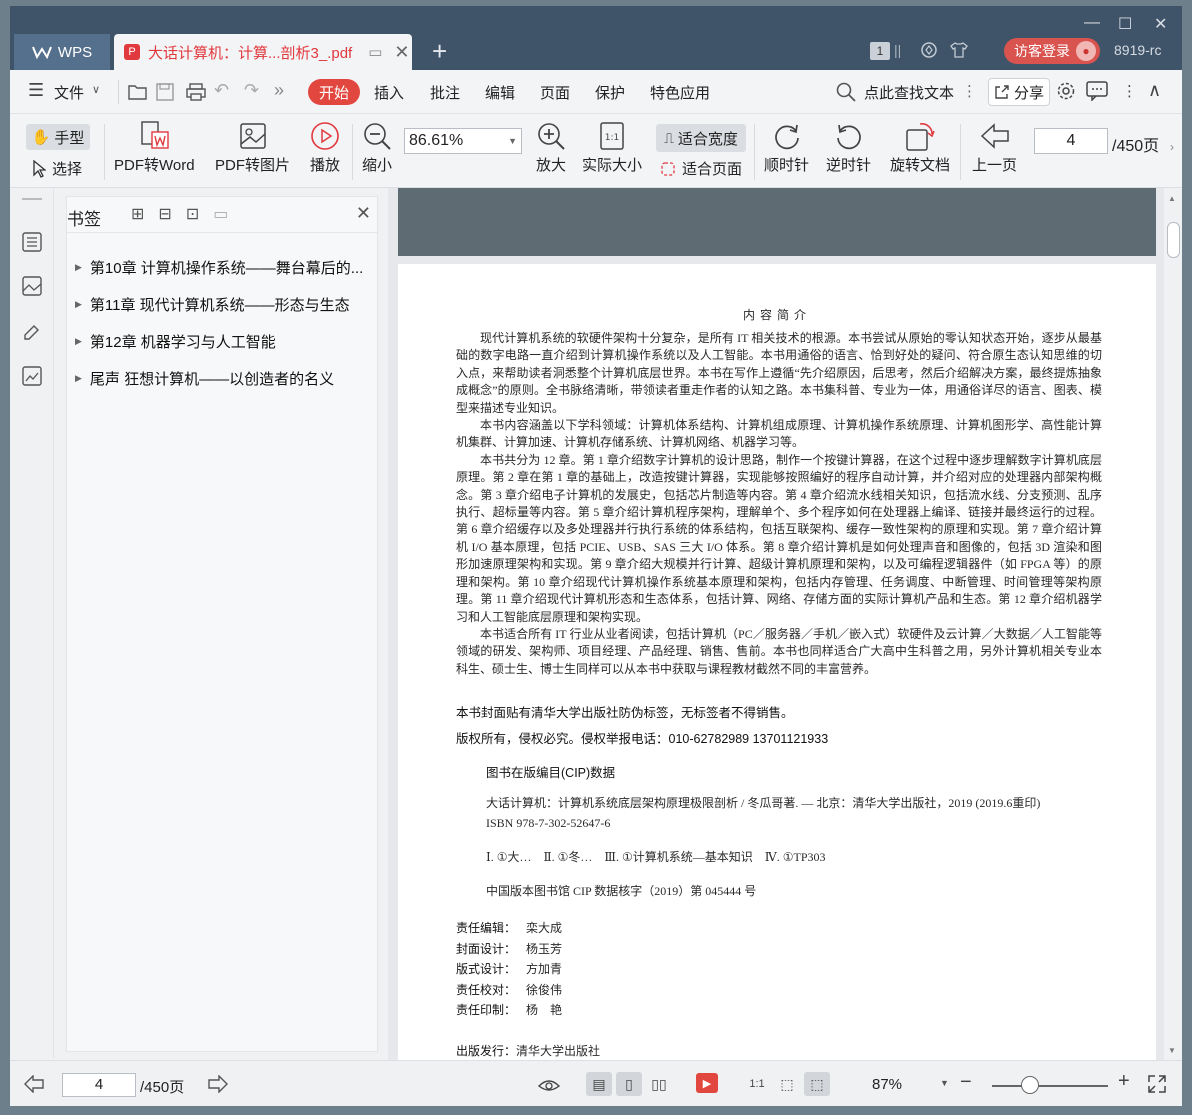 The width and height of the screenshot is (1192, 1115). What do you see at coordinates (1050, 1086) in the screenshot?
I see `zoom-slider-track` at bounding box center [1050, 1086].